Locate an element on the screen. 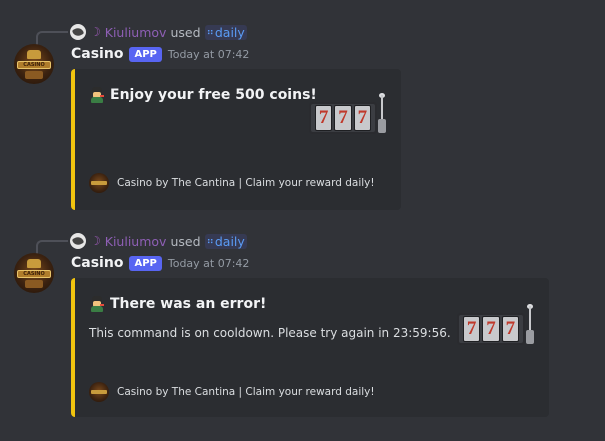 This screenshot has height=441, width=605. embed-title: Enjoy your free 500 coins! is located at coordinates (203, 95).